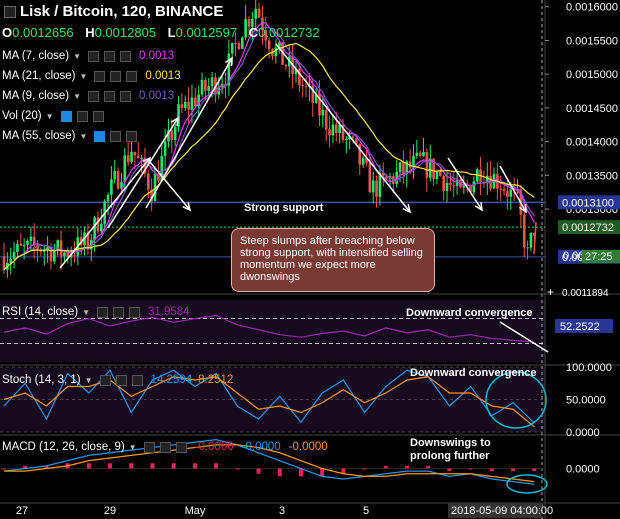 The width and height of the screenshot is (620, 519). Describe the element at coordinates (70, 136) in the screenshot. I see `legend-ma55: MA (55, close) ▼` at that location.